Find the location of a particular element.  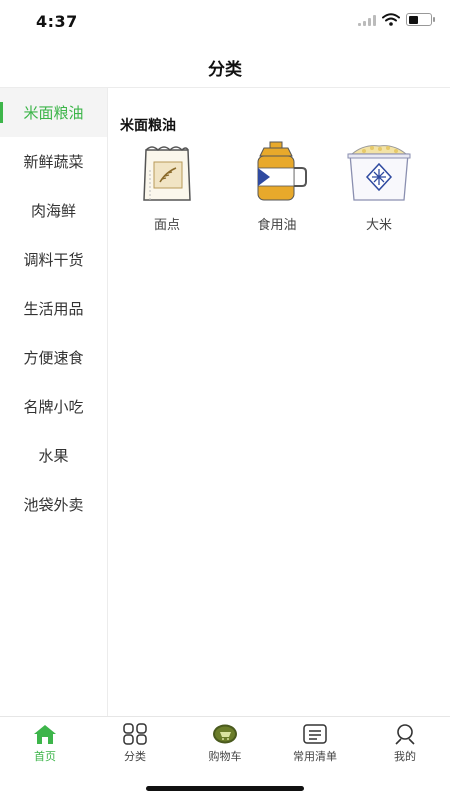

tab-category: 分类 is located at coordinates (135, 743).